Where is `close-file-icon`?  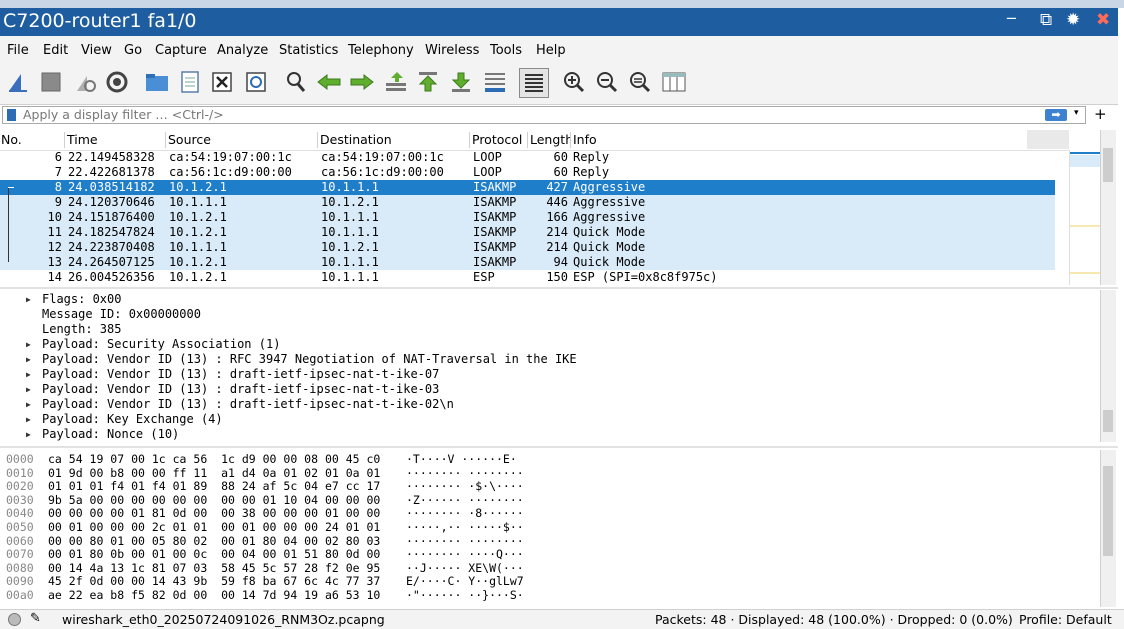 close-file-icon is located at coordinates (222, 82).